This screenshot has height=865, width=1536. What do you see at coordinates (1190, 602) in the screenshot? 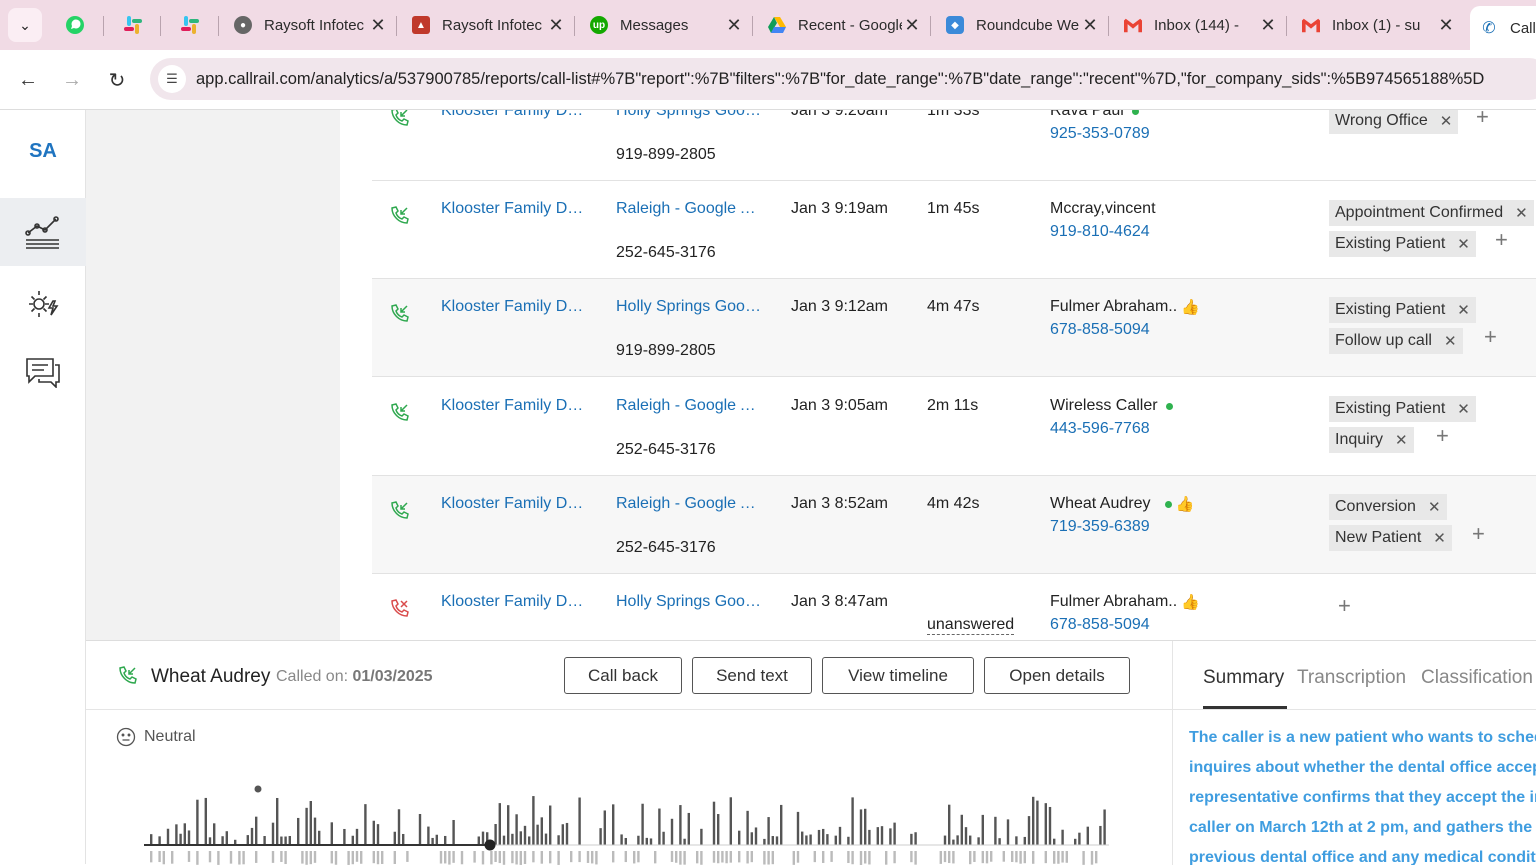
I see `thumbs-up-icon: 👍` at bounding box center [1190, 602].